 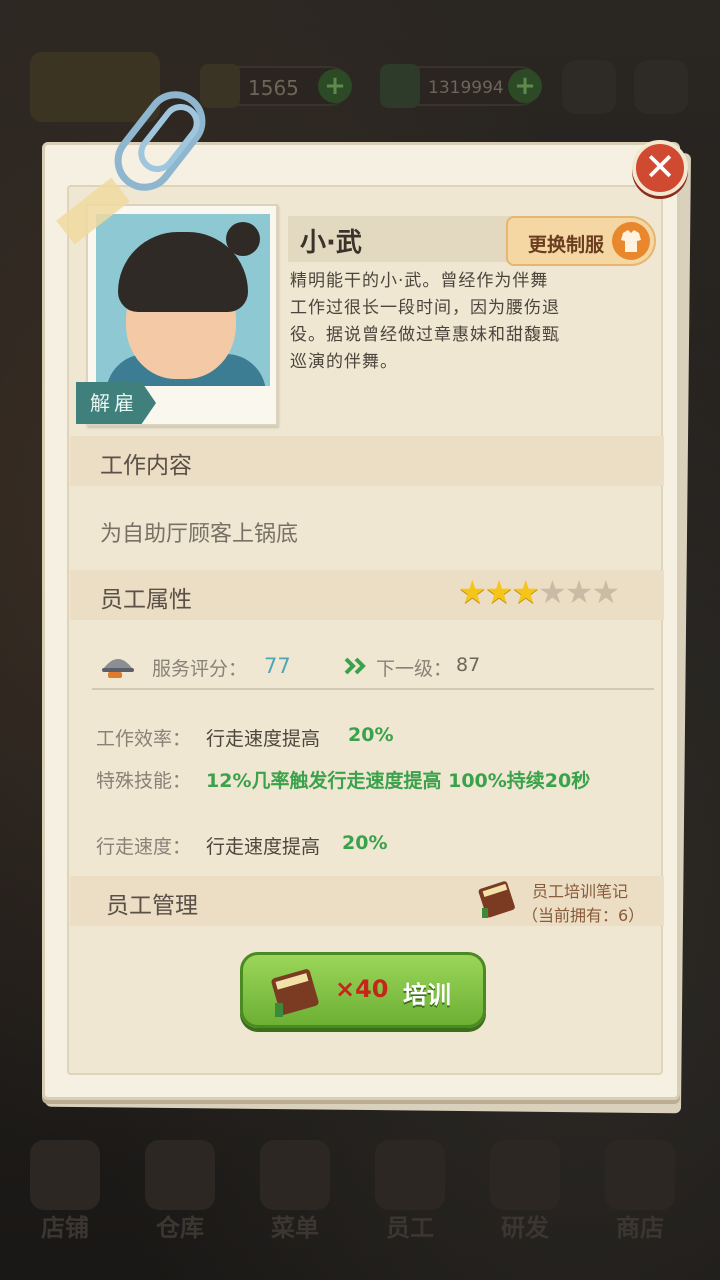 What do you see at coordinates (640, 1175) in the screenshot?
I see `shop-icon` at bounding box center [640, 1175].